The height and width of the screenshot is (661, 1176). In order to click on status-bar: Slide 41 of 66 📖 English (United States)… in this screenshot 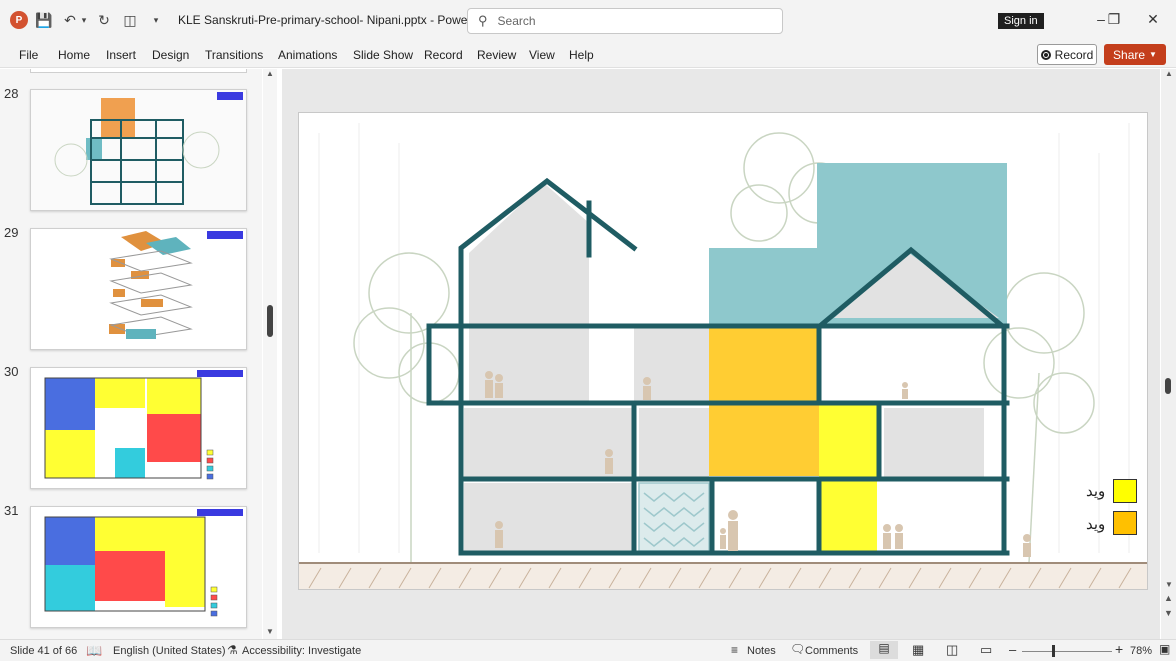, I will do `click(588, 650)`.